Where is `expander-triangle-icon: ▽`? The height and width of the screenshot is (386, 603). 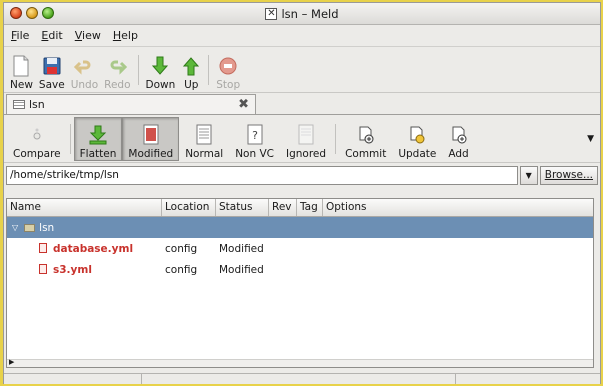
expander-triangle-icon: ▽ is located at coordinates (12, 227).